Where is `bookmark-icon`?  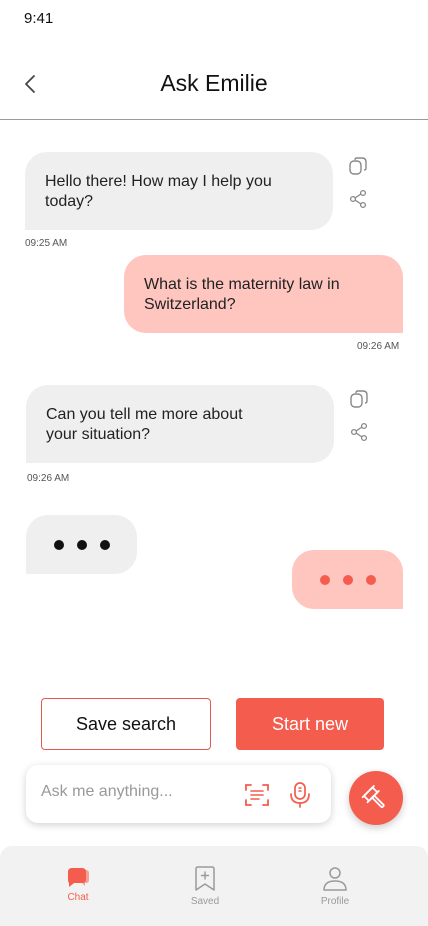
bookmark-icon is located at coordinates (205, 878).